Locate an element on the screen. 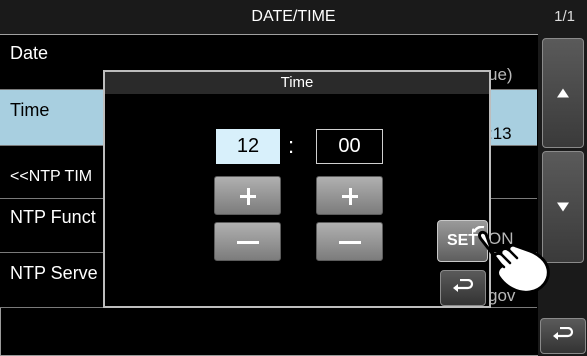  screen-back-button is located at coordinates (563, 336).